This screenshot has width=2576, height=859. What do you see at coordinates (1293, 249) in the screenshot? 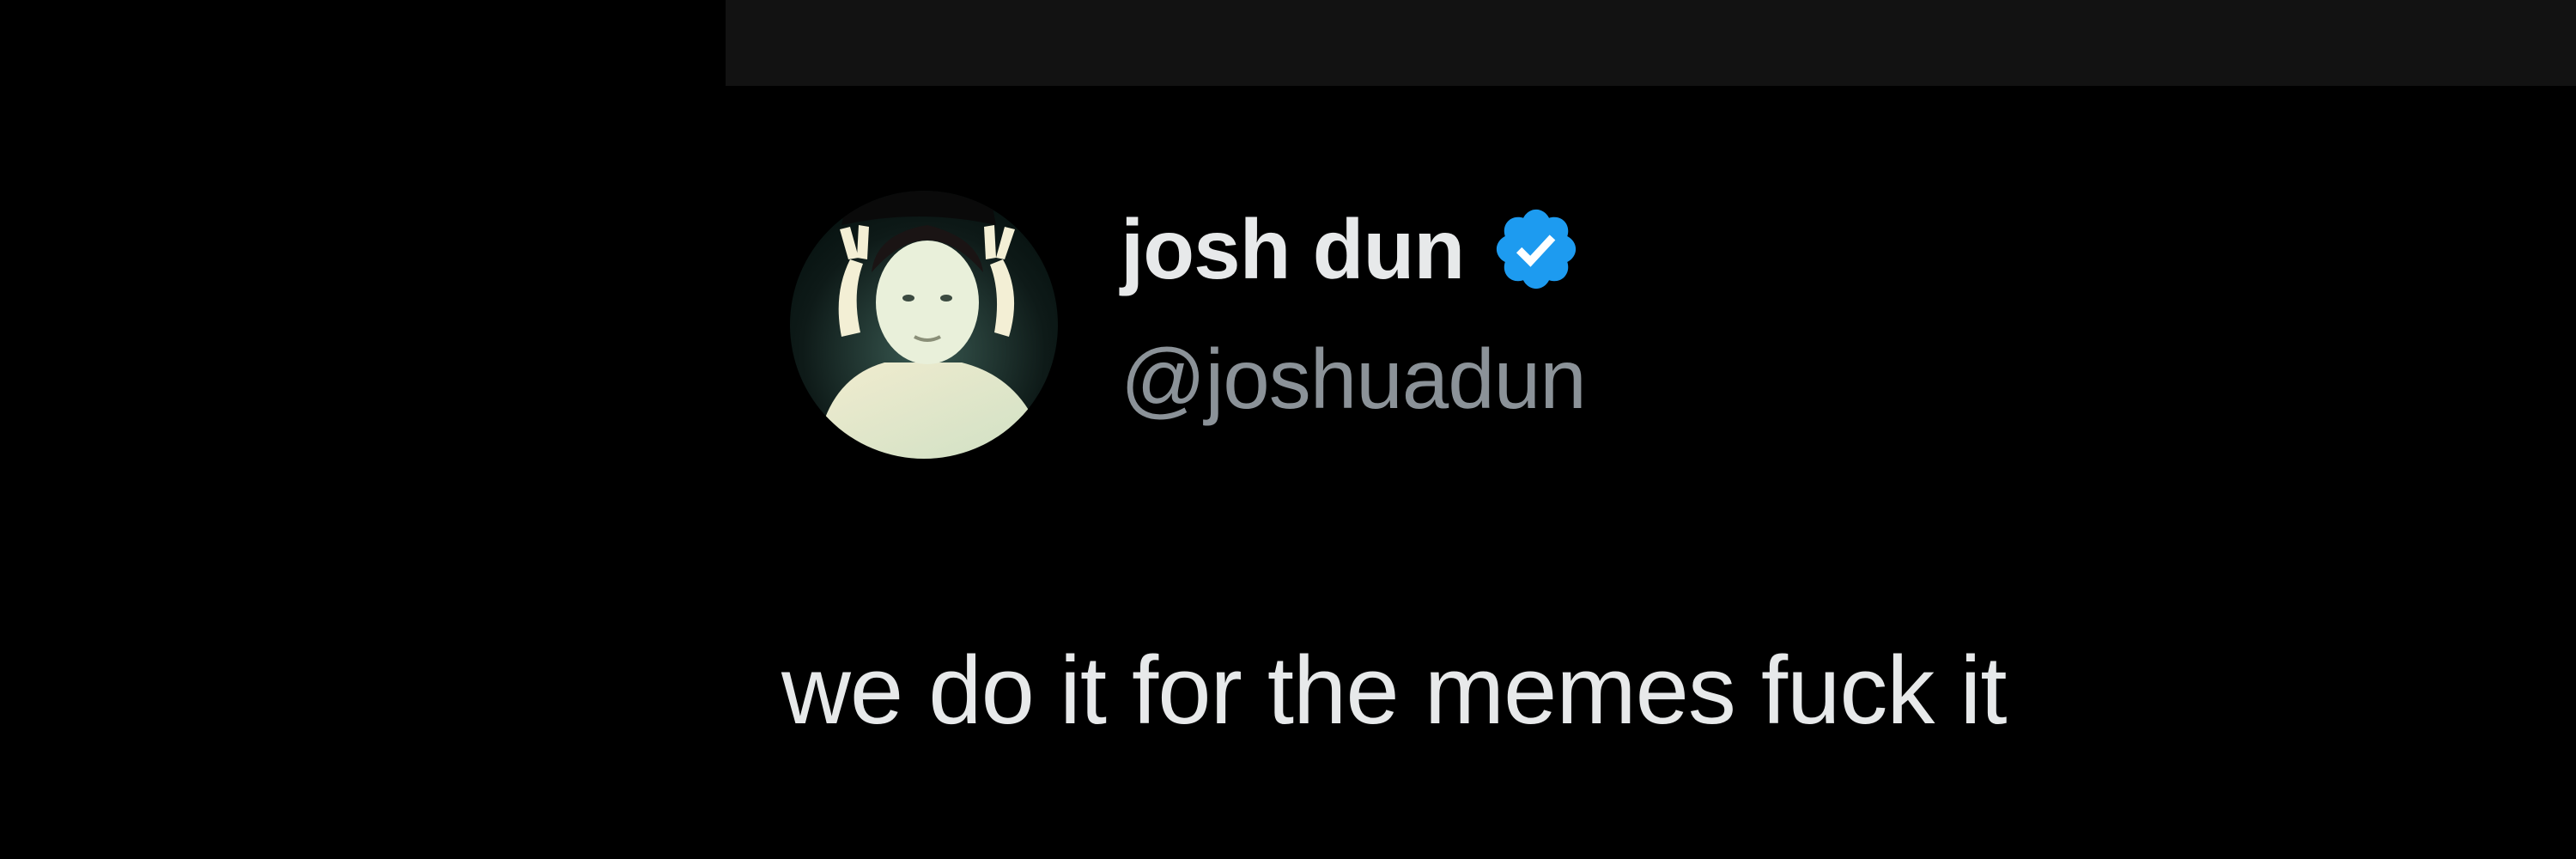
I see `display-name: josh dun` at bounding box center [1293, 249].